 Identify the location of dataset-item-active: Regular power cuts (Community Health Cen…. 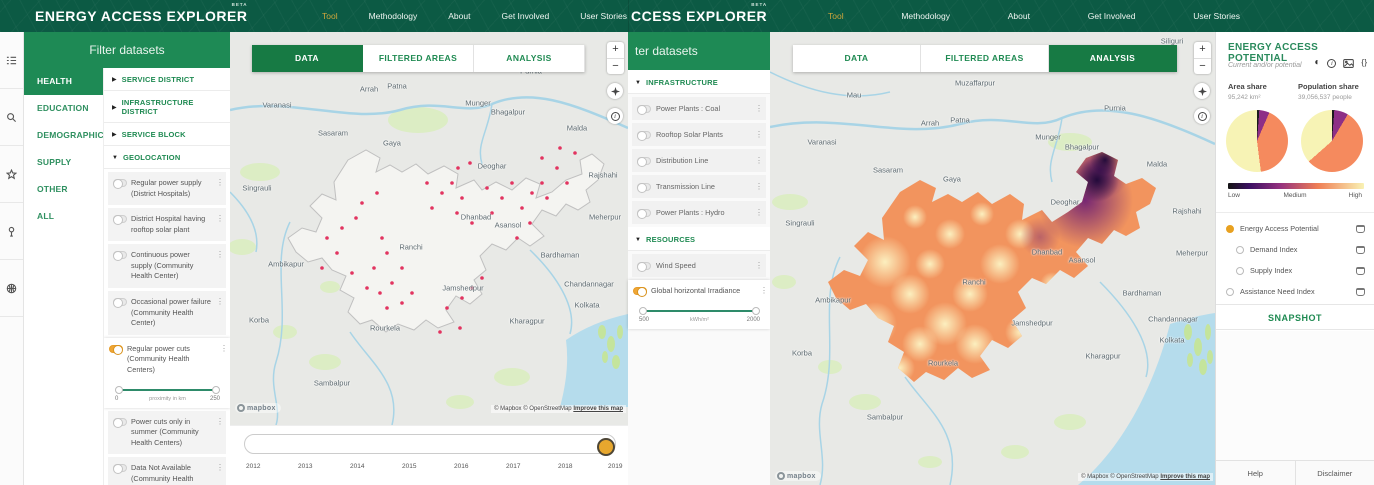
(167, 372).